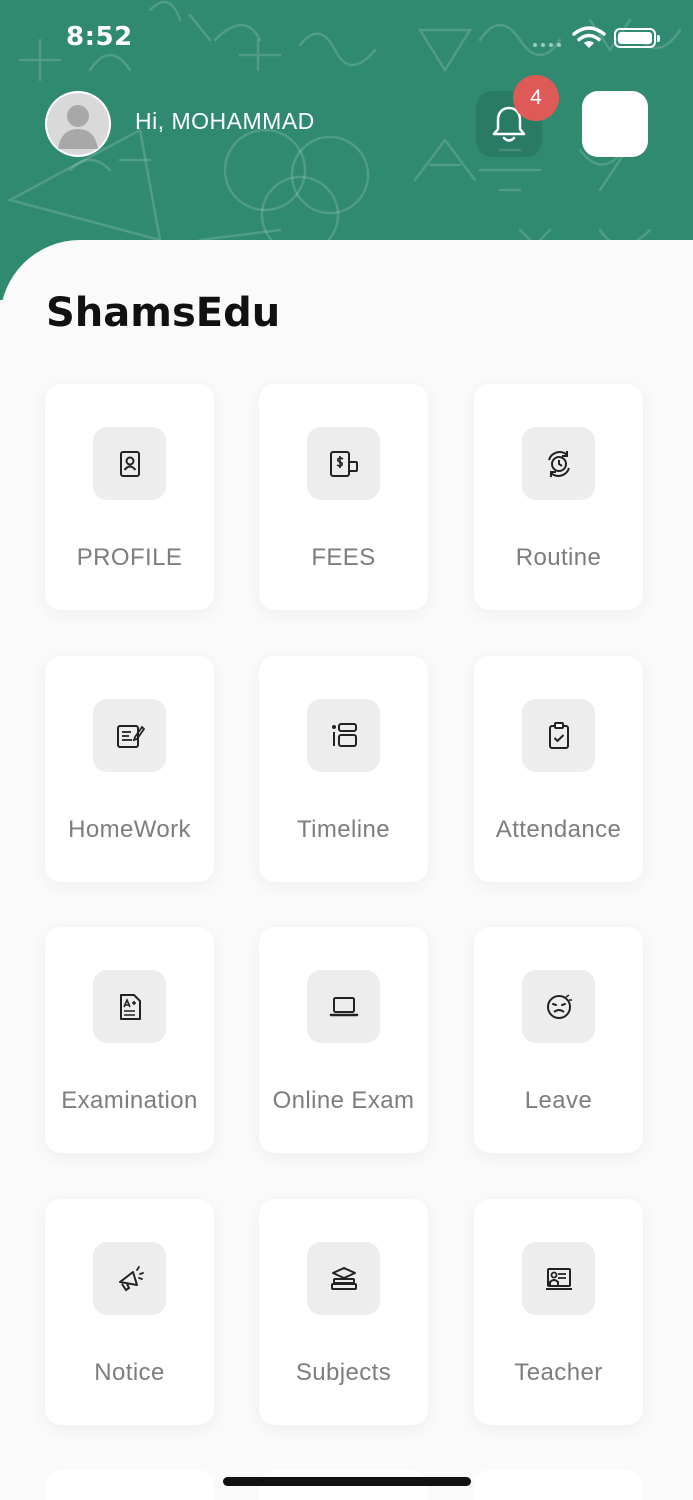 The height and width of the screenshot is (1500, 693). What do you see at coordinates (163, 313) in the screenshot?
I see `app-brand-title: ShamsEdu` at bounding box center [163, 313].